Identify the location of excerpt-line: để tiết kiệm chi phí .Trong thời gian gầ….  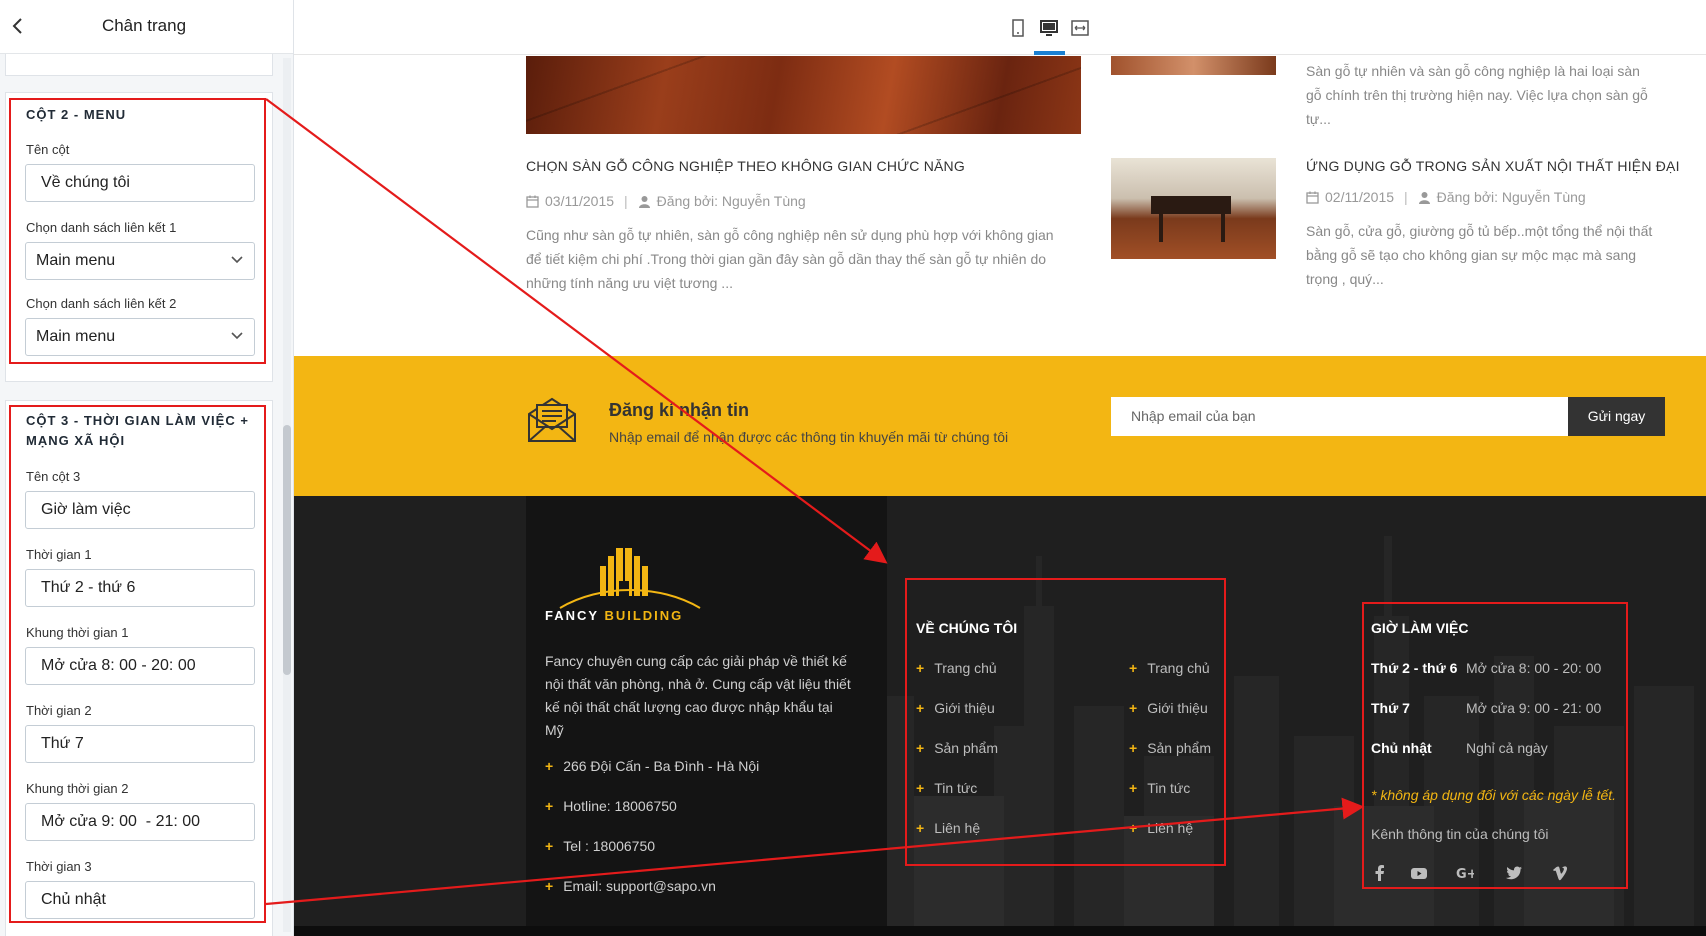
(786, 259).